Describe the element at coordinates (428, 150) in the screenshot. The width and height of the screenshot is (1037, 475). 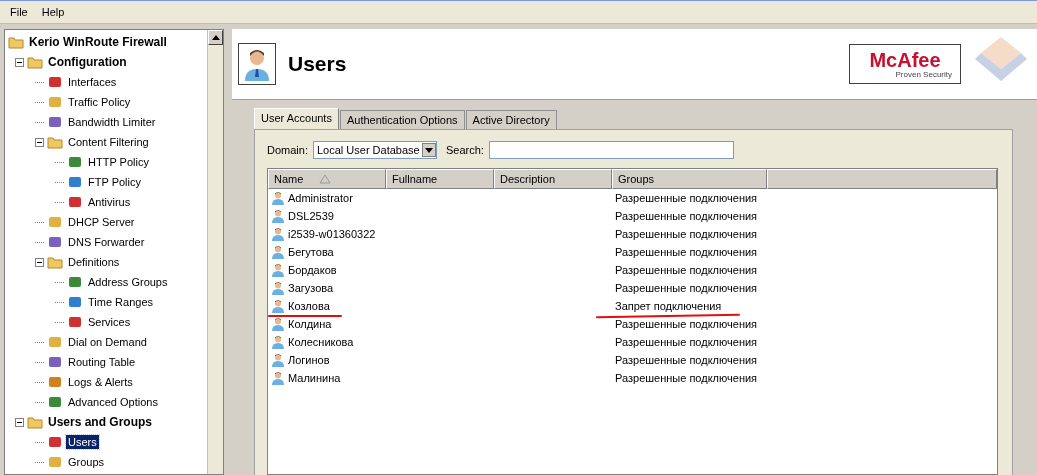
I see `dropdown-arrow-icon` at that location.